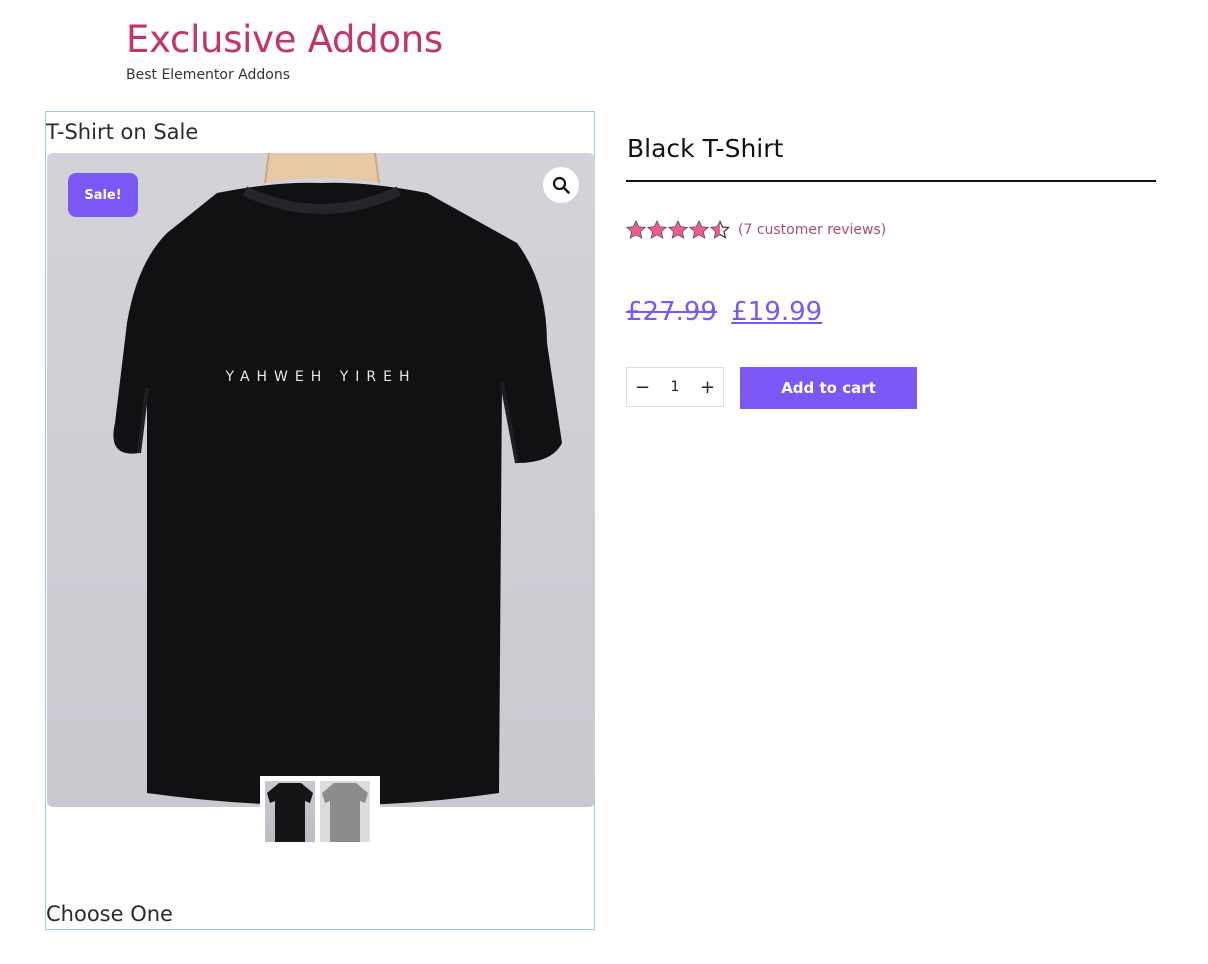  I want to click on thumbnail-strip, so click(320, 809).